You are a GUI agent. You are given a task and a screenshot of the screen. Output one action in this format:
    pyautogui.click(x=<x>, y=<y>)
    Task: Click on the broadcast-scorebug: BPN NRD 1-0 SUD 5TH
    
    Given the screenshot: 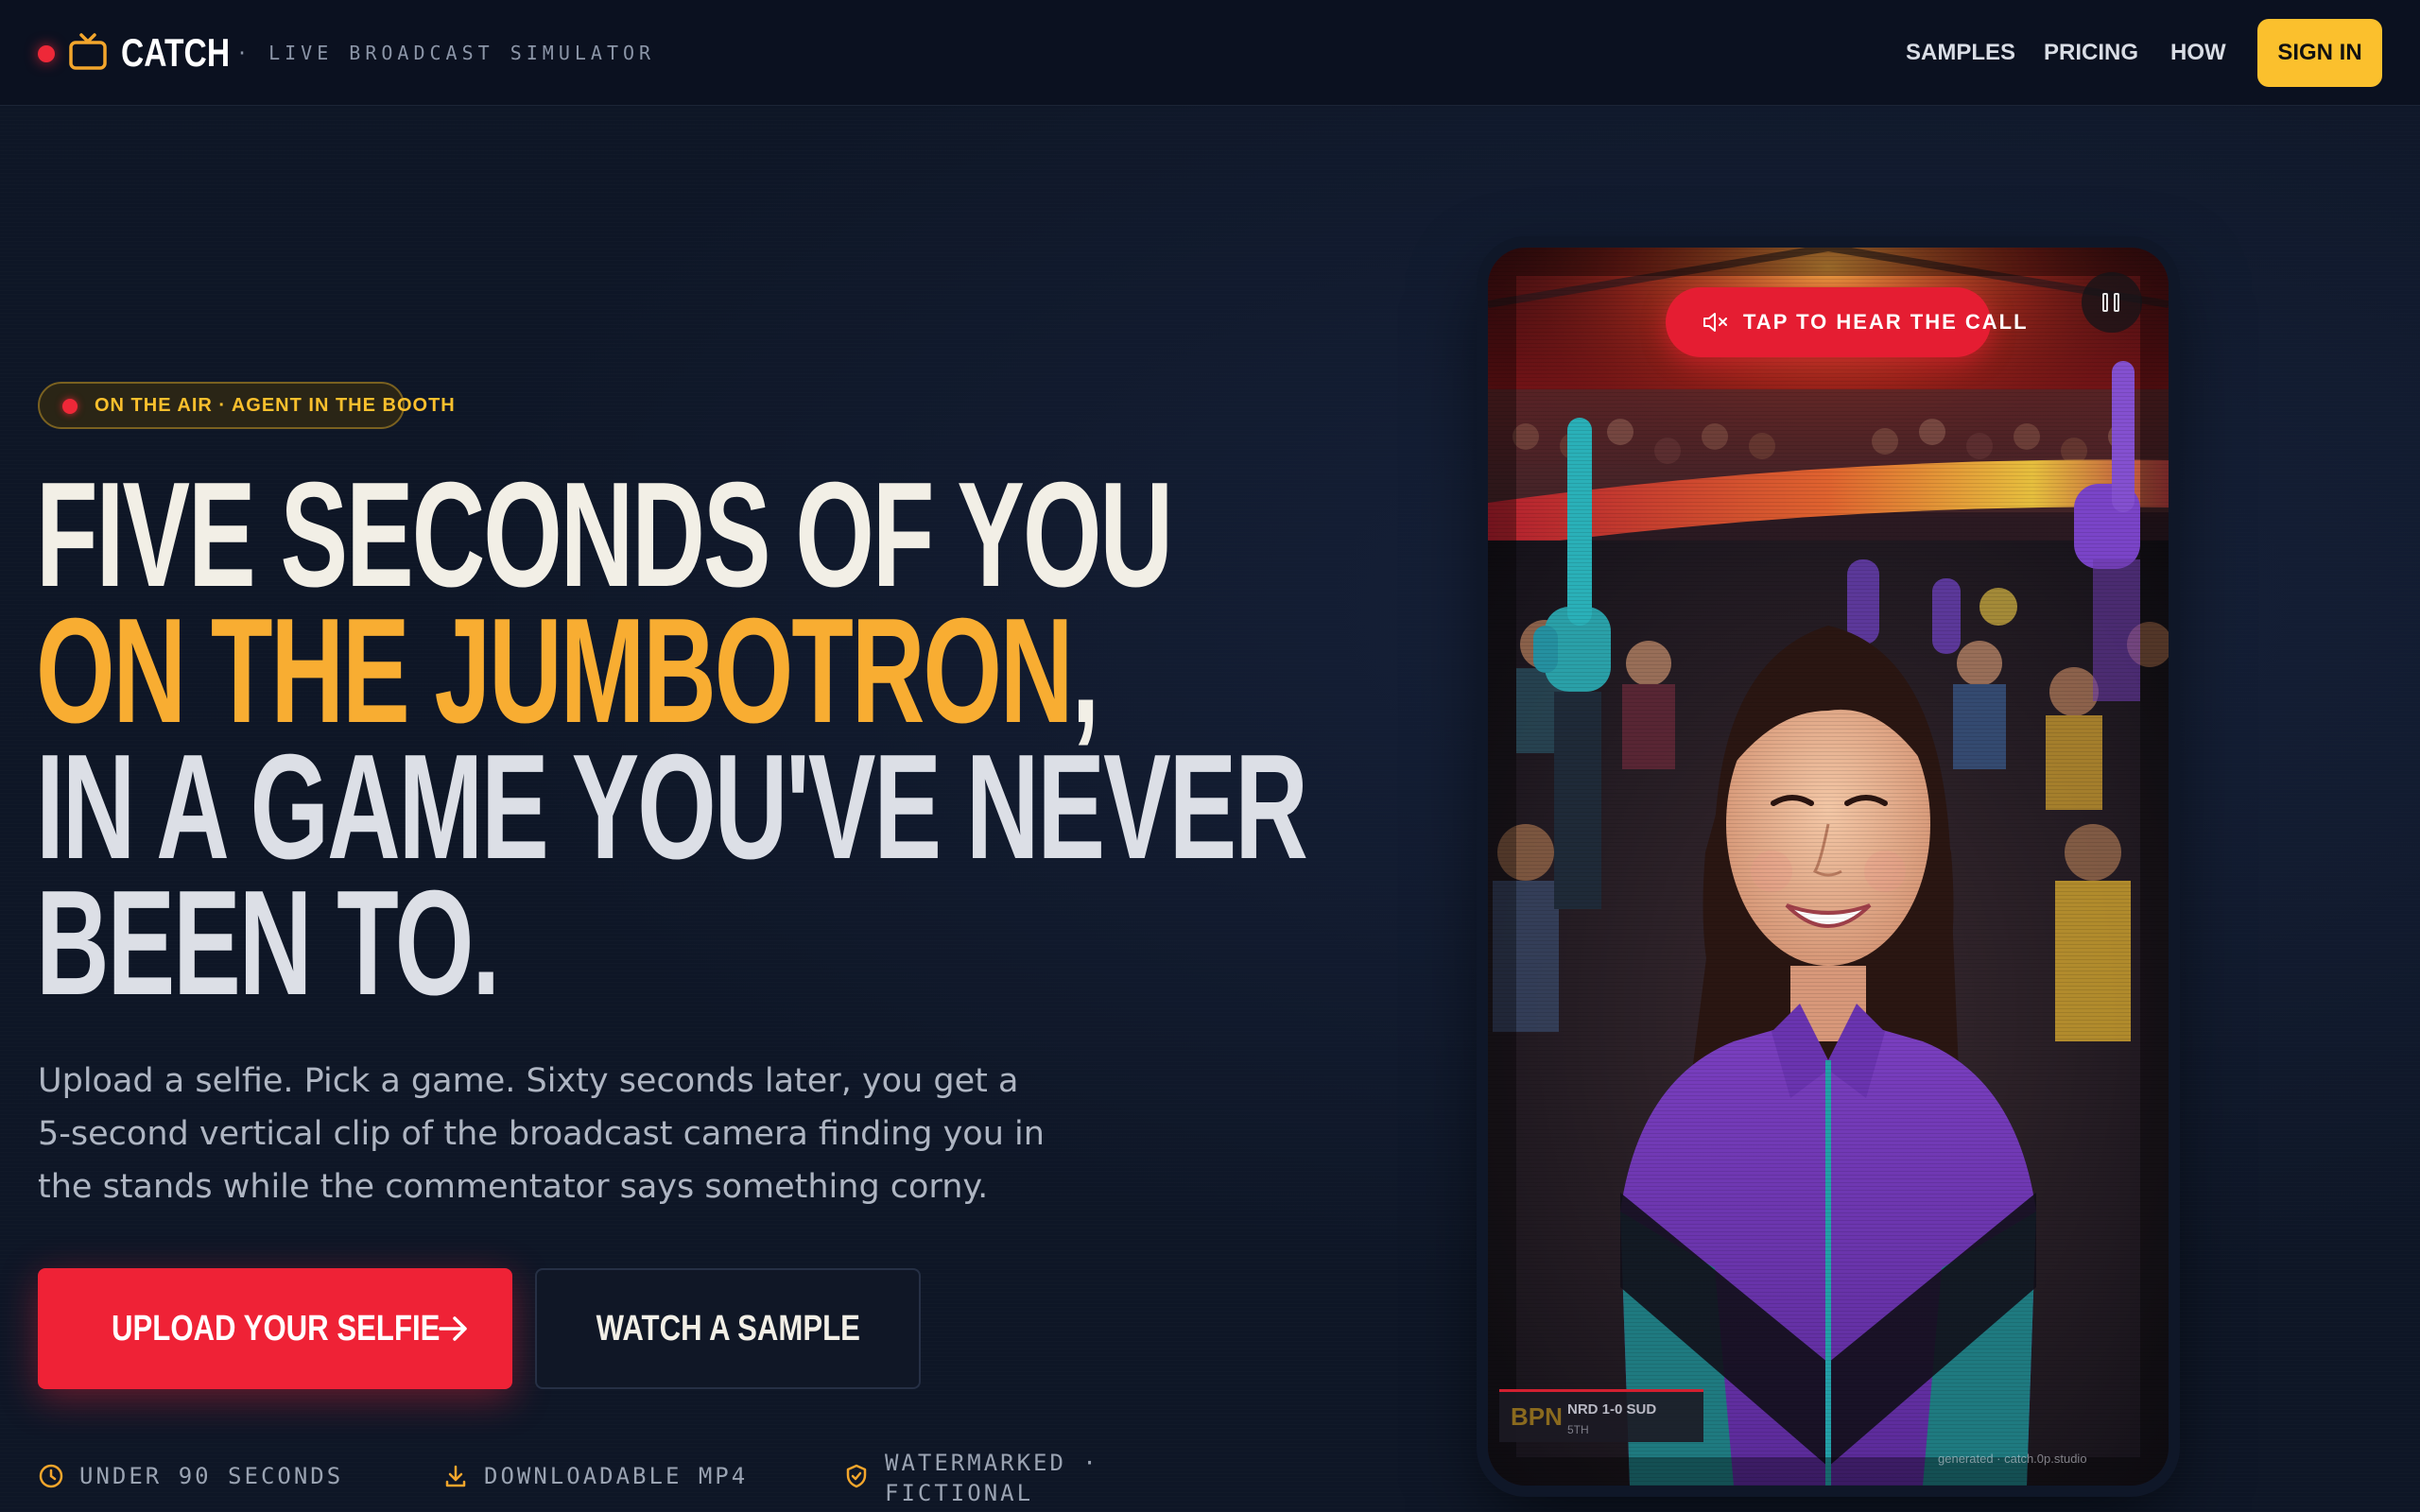 What is the action you would take?
    pyautogui.click(x=1601, y=1415)
    